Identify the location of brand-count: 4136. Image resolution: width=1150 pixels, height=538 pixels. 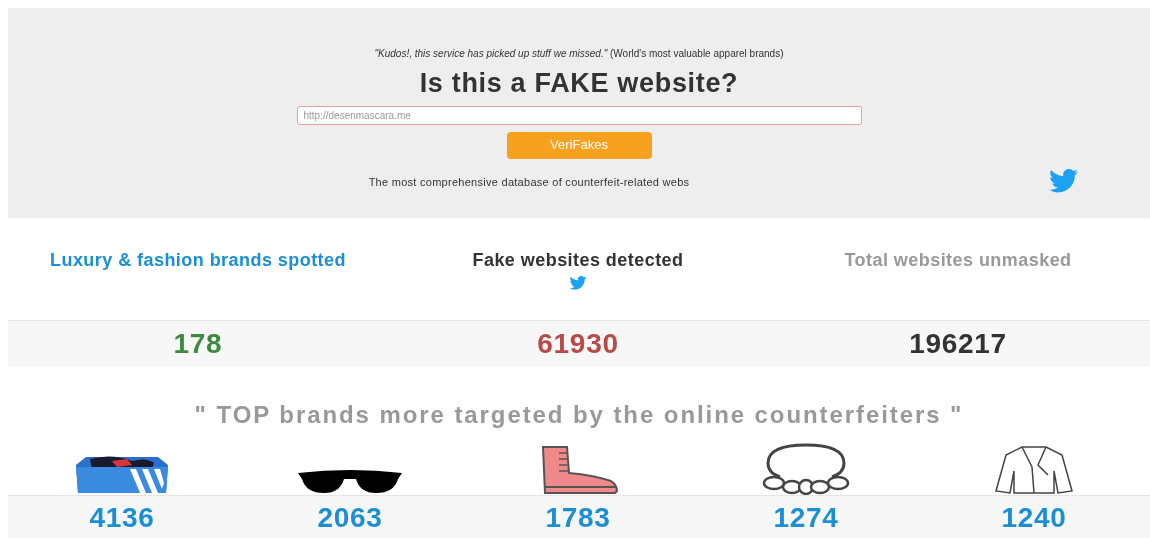
(122, 517).